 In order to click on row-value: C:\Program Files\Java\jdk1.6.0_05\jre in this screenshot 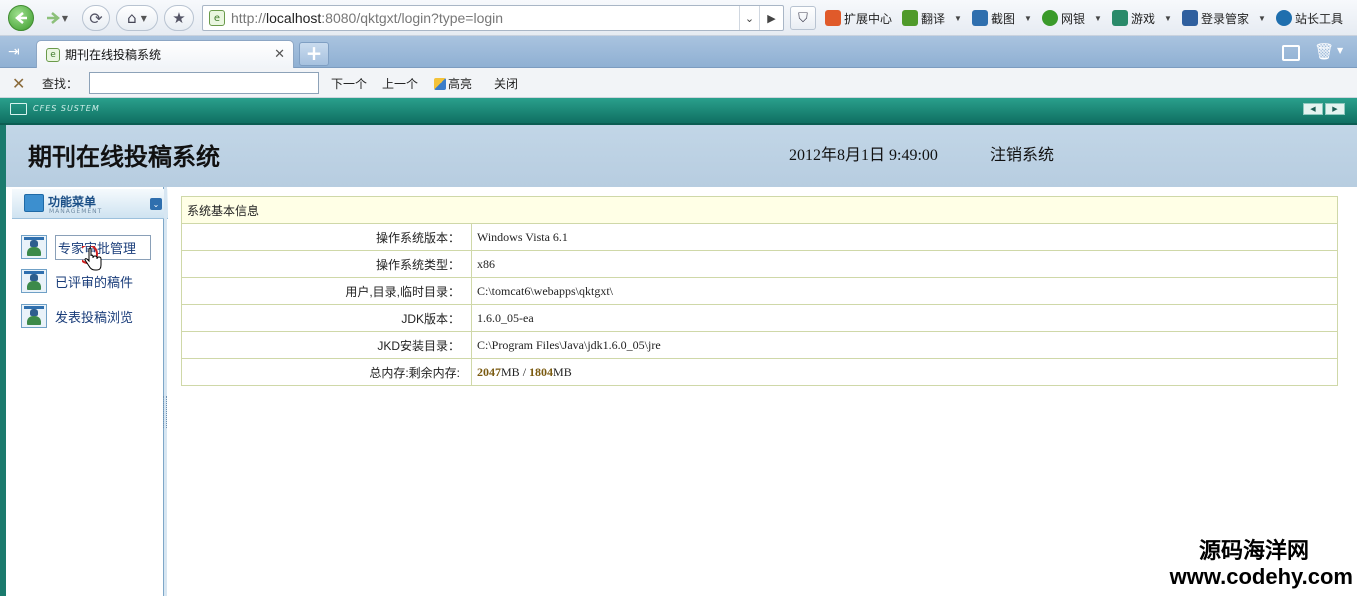, I will do `click(904, 345)`.